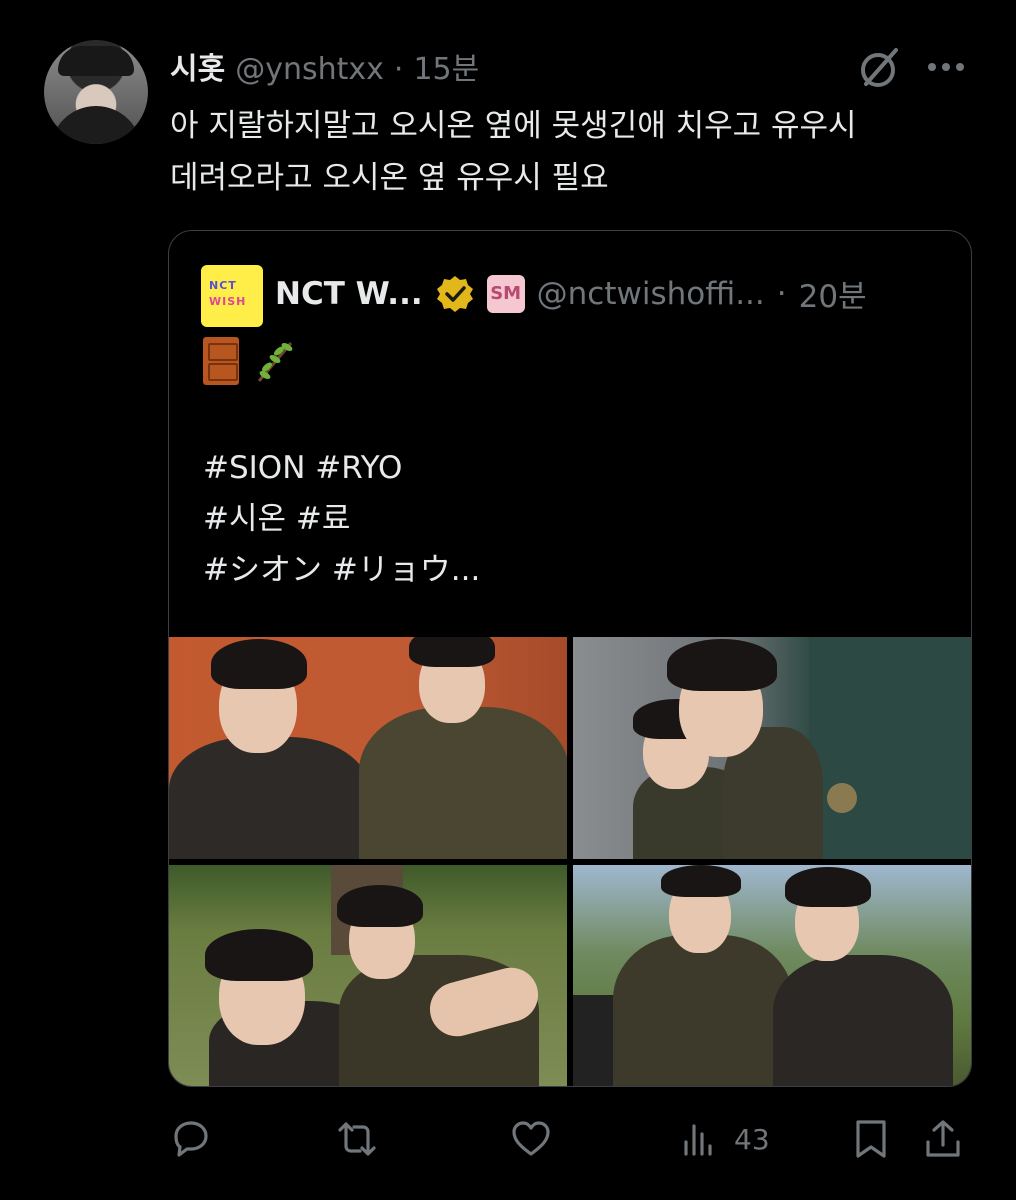 The height and width of the screenshot is (1200, 1016). What do you see at coordinates (454, 293) in the screenshot?
I see `verified-badge-icon` at bounding box center [454, 293].